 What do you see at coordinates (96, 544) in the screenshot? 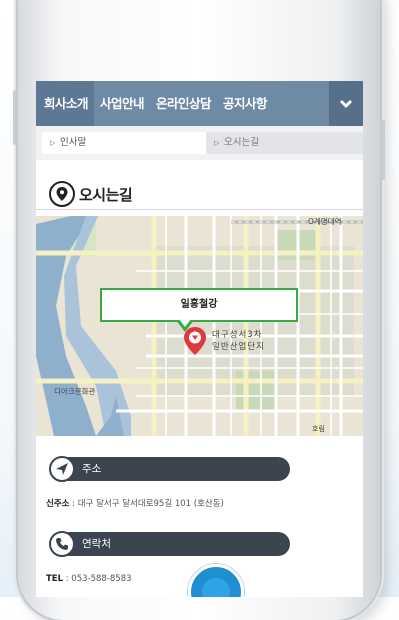
I see `contact-section-title: 연락처` at bounding box center [96, 544].